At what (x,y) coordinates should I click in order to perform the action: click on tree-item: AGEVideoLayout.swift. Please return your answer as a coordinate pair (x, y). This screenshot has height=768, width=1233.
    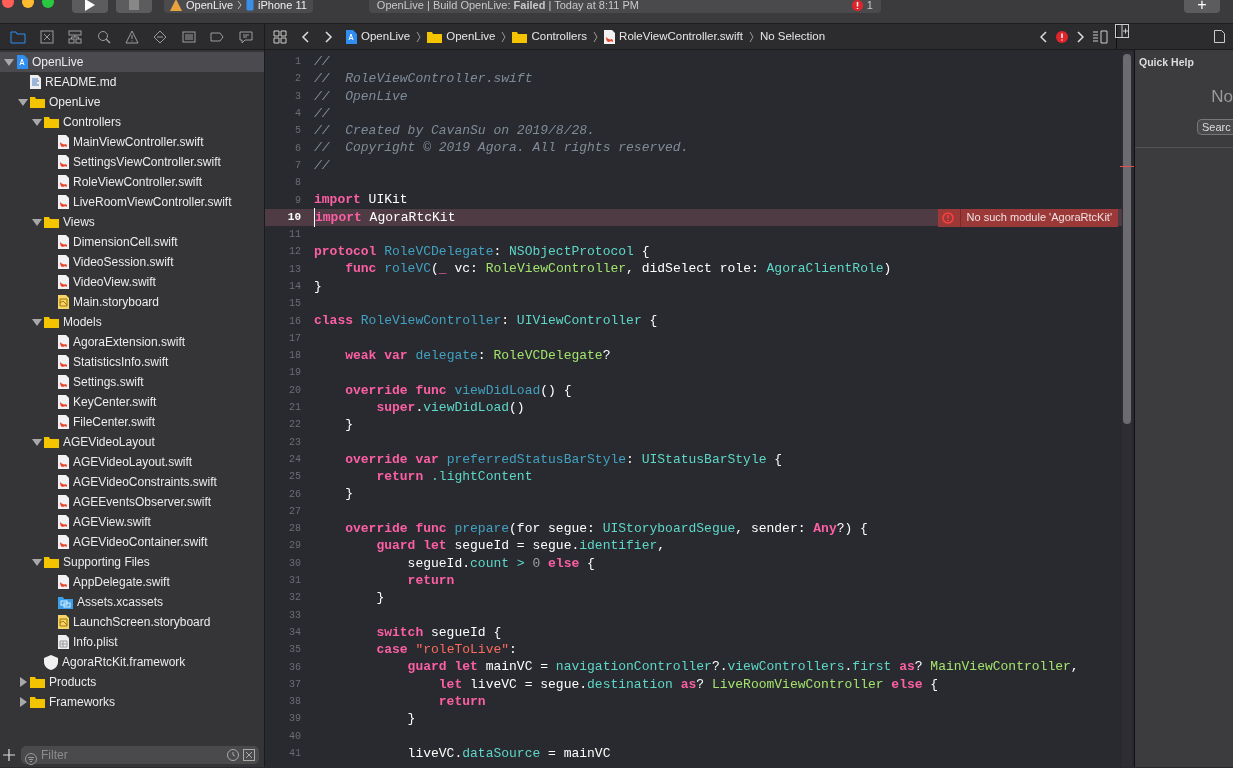
    Looking at the image, I should click on (132, 462).